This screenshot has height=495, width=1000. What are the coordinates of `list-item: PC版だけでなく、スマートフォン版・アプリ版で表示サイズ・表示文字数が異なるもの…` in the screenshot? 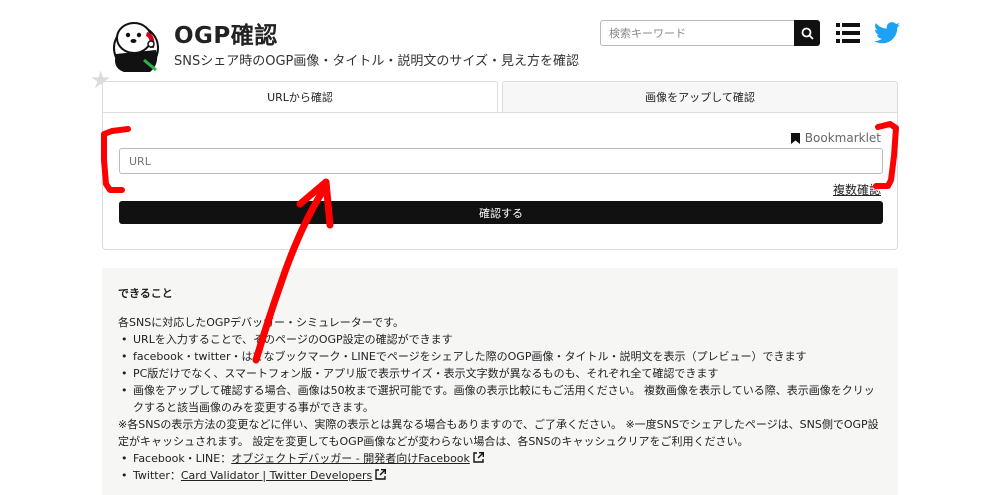 It's located at (500, 373).